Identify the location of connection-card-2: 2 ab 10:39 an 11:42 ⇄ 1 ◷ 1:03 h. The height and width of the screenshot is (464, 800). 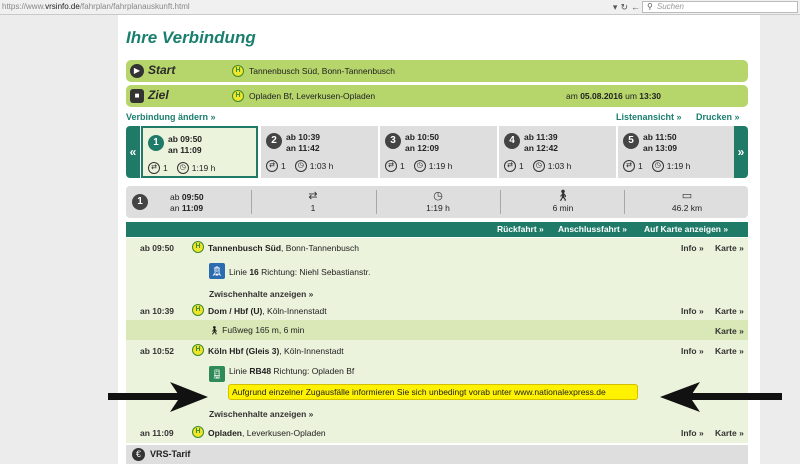
(319, 152).